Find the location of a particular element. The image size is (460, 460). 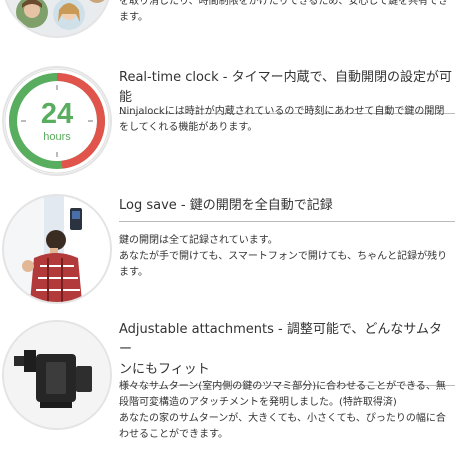

people-photo is located at coordinates (57, 18).